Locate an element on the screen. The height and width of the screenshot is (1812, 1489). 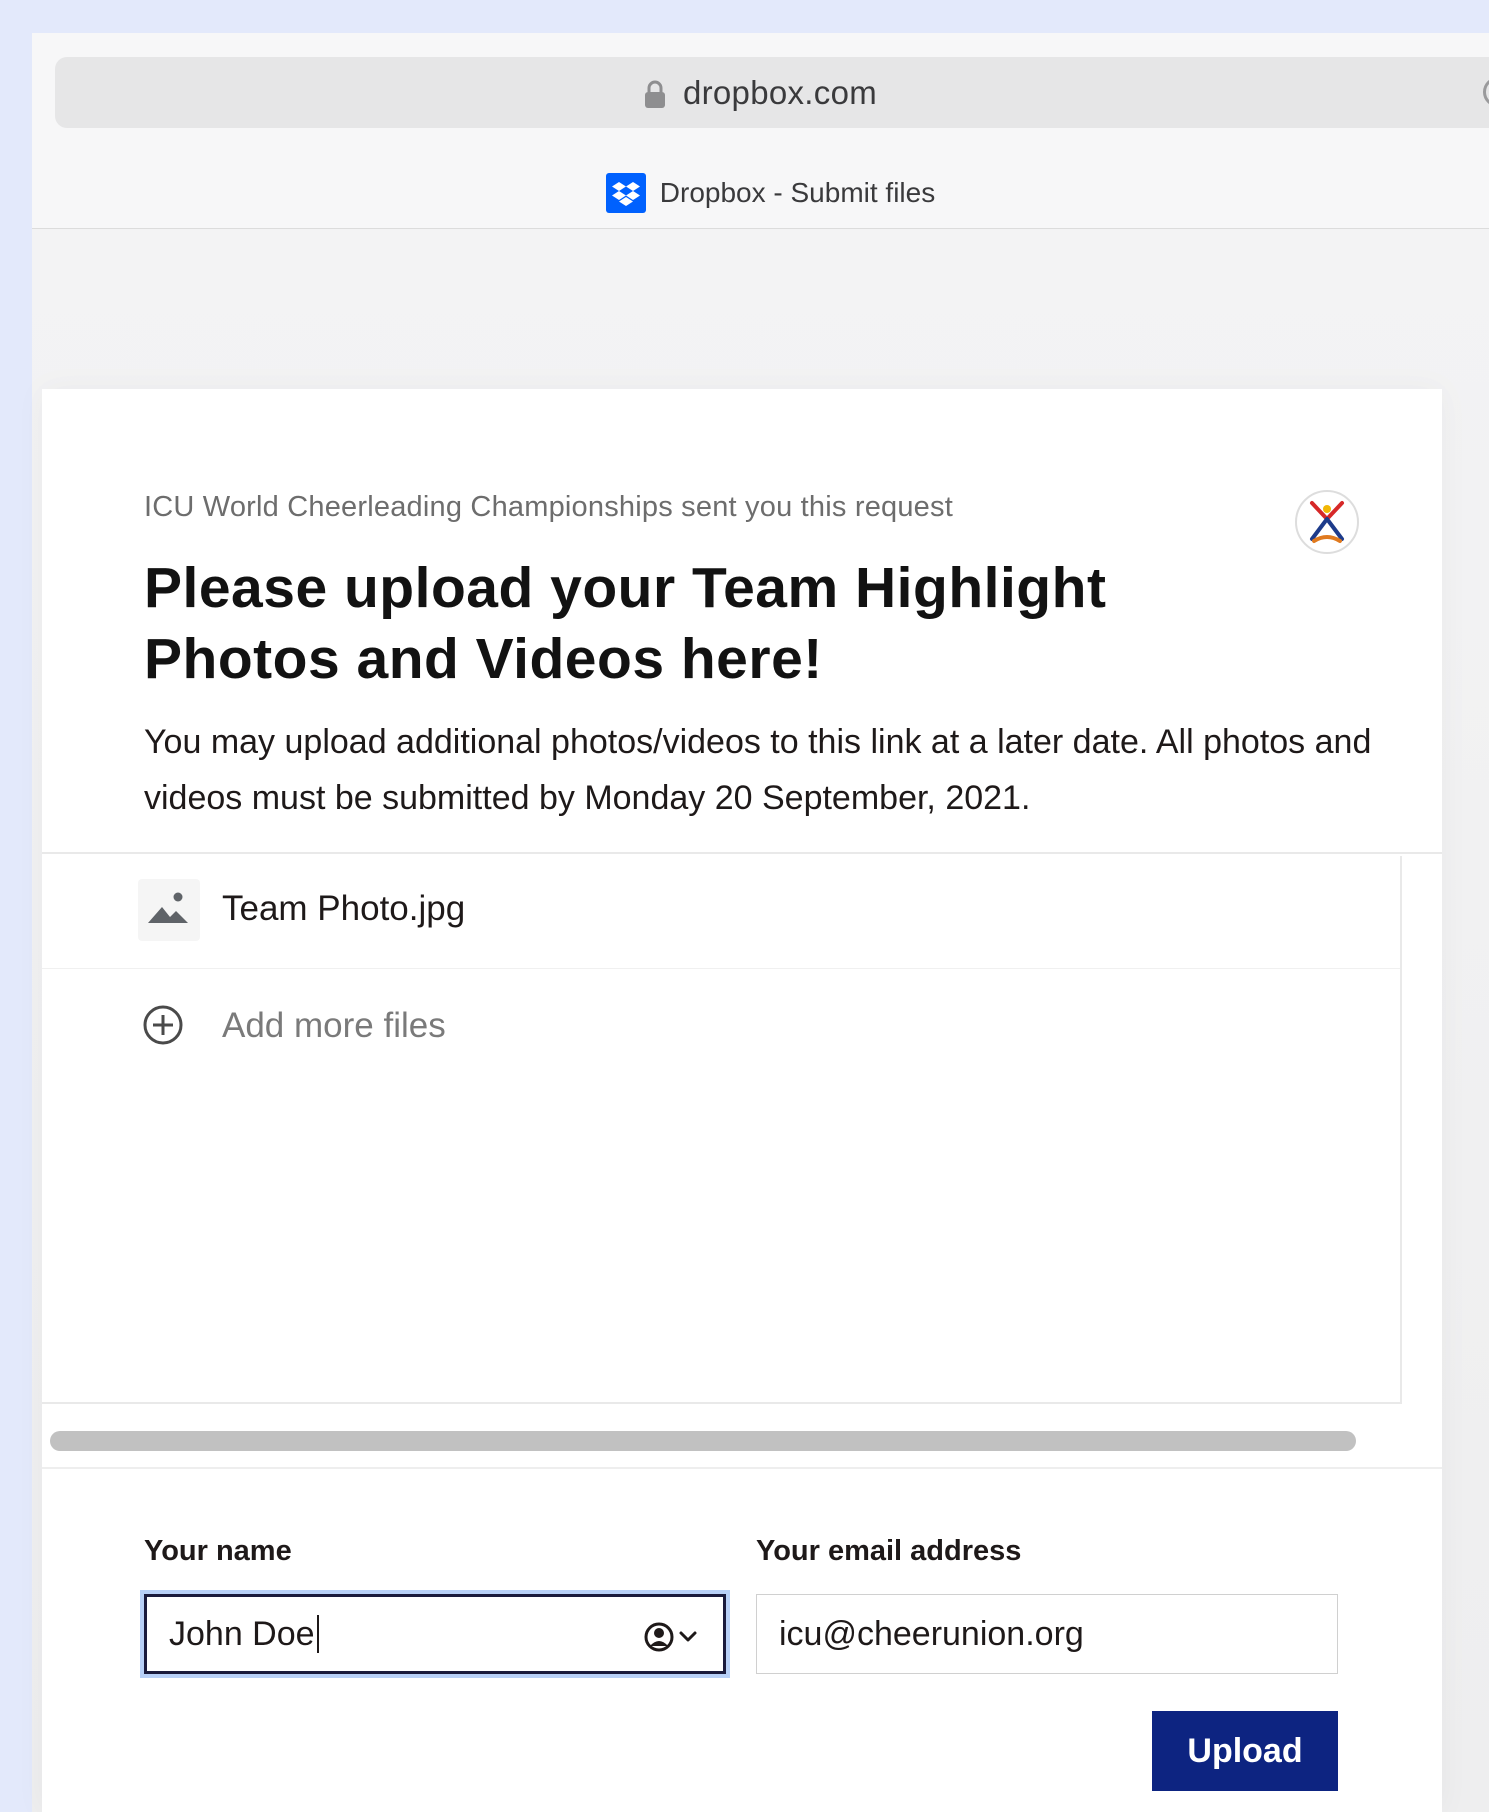
name-input: John Doe is located at coordinates (435, 1634).